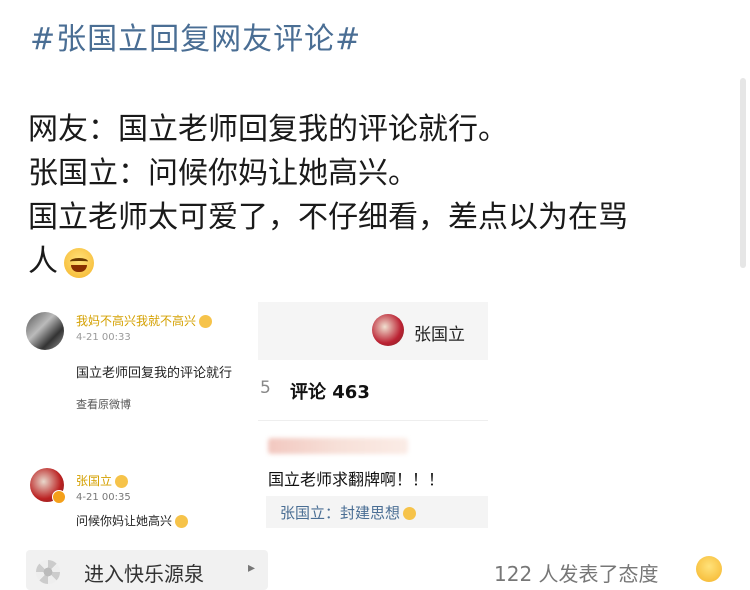 The height and width of the screenshot is (590, 750). I want to click on comment-text: 问候你妈让她高兴, so click(132, 520).